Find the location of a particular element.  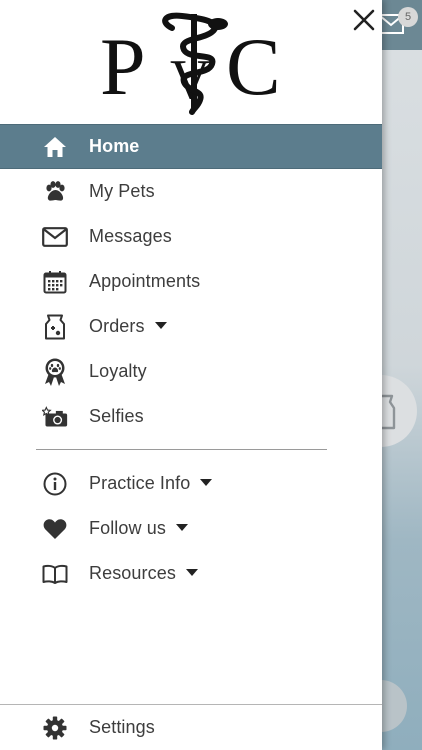

menu-item-label: Follow us is located at coordinates (138, 528).